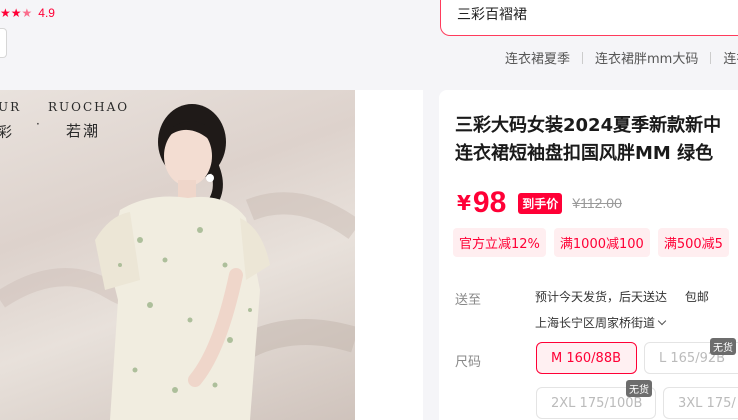 The width and height of the screenshot is (738, 420). I want to click on brand-logo-text: 若潮, so click(83, 131).